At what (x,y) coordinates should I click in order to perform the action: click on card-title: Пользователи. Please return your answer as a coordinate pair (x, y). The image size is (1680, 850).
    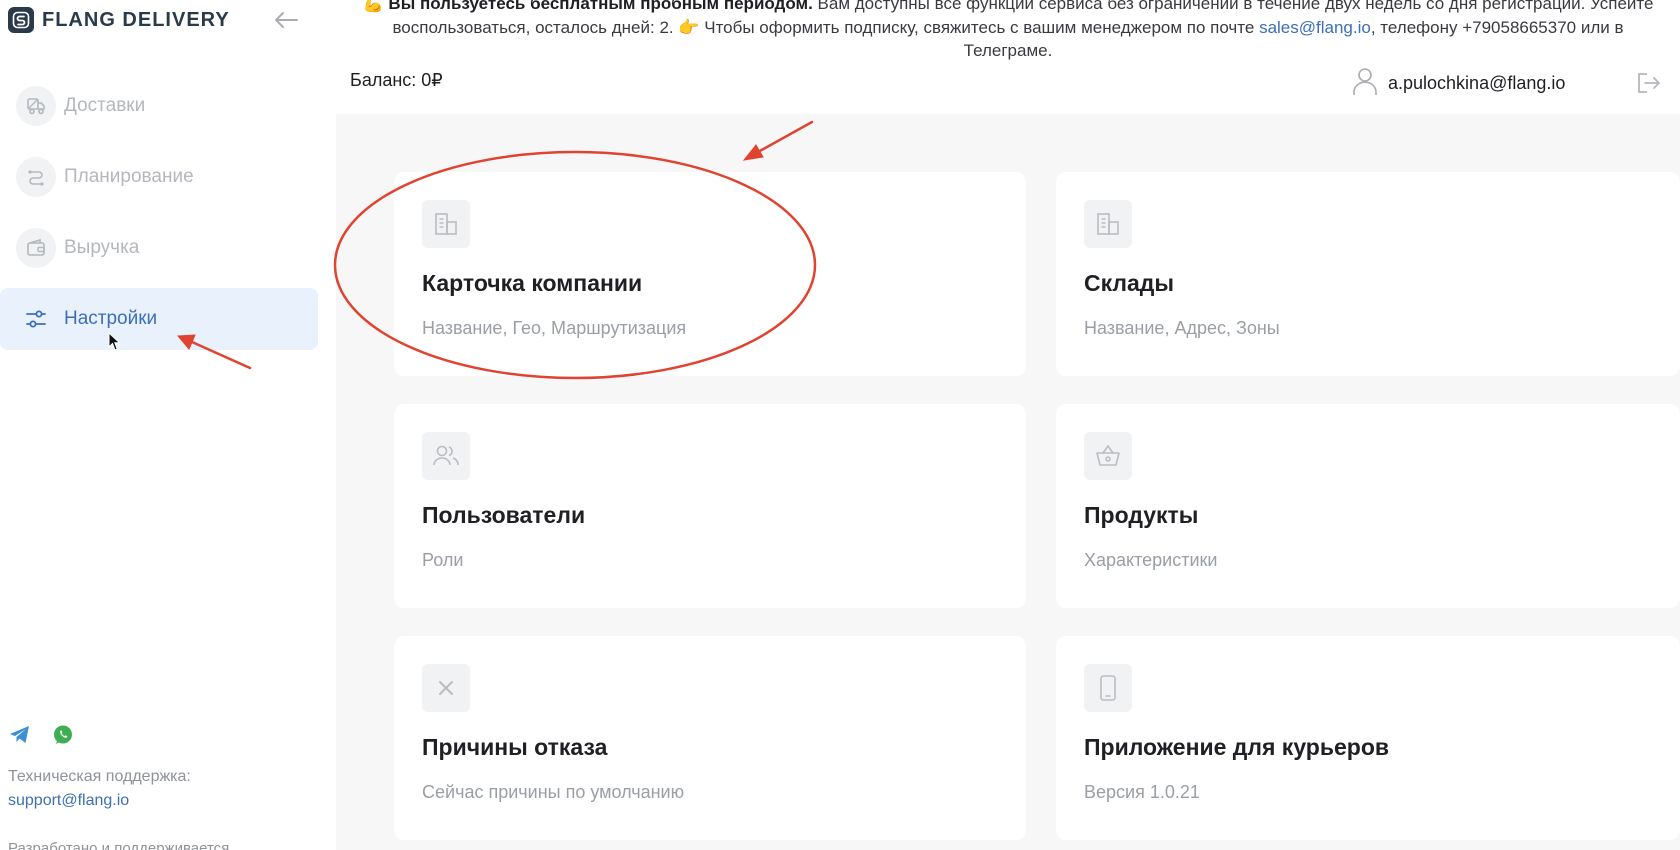
    Looking at the image, I should click on (504, 515).